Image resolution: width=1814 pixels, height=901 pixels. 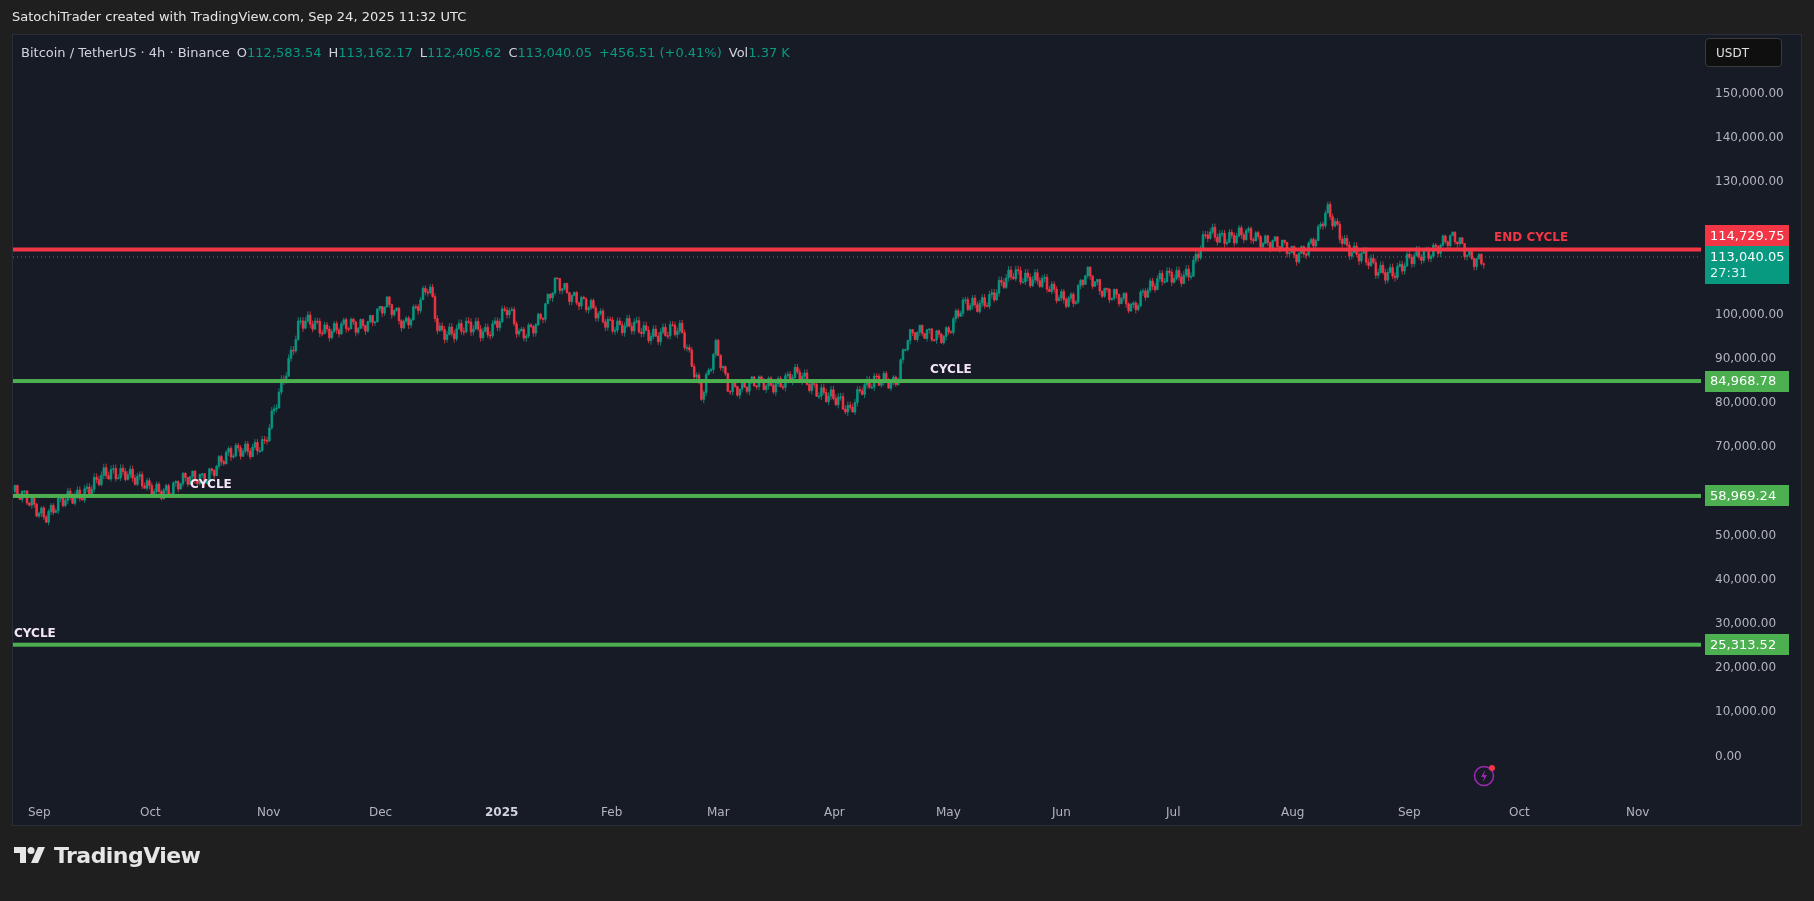 I want to click on level-caption: END CYCLE, so click(x=1531, y=237).